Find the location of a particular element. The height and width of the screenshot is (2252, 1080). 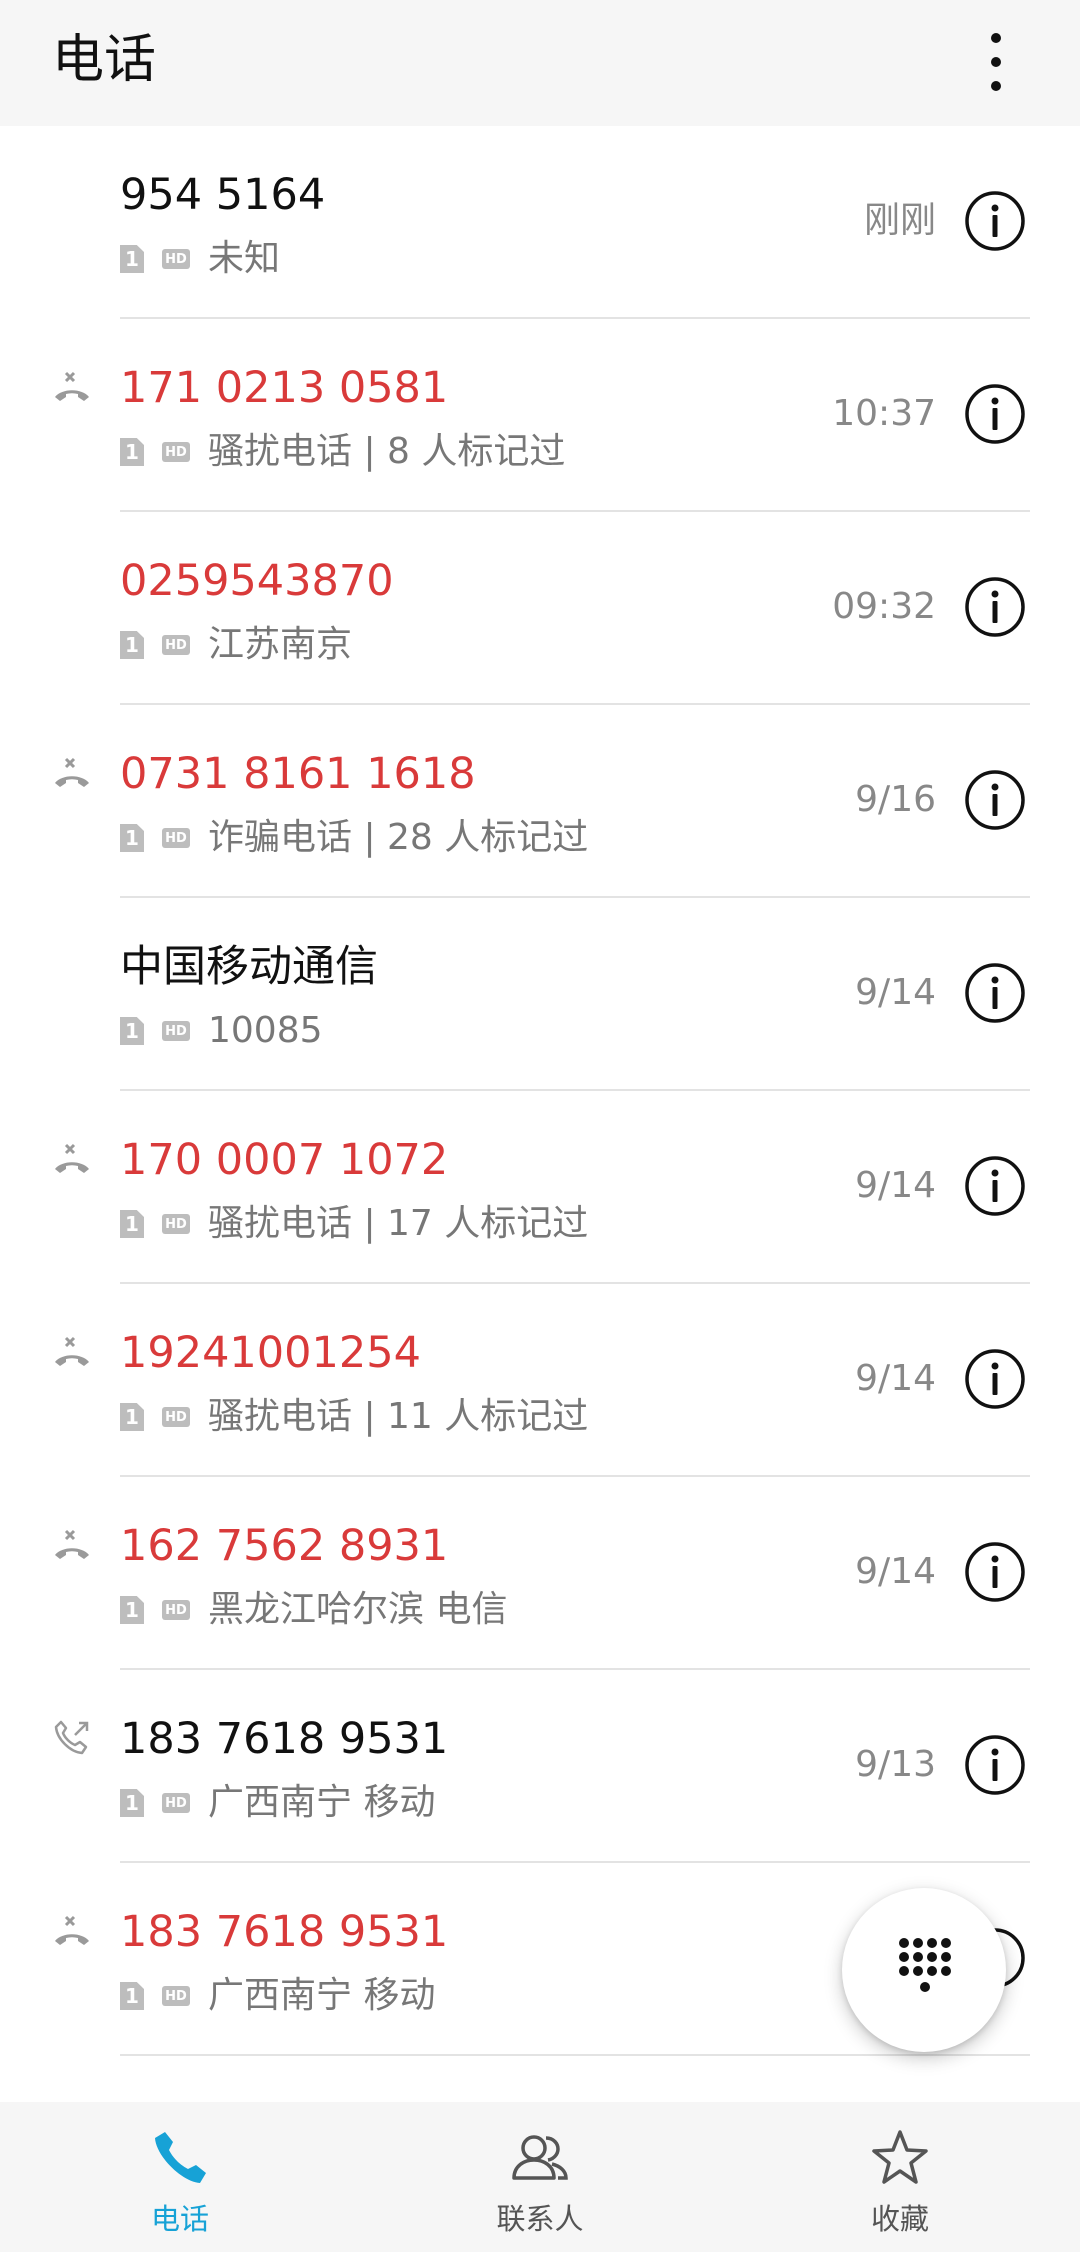

call-log-row: 19241001254 1 HD 骚扰电话 | 11 人标记过 9/14 is located at coordinates (540, 1380).